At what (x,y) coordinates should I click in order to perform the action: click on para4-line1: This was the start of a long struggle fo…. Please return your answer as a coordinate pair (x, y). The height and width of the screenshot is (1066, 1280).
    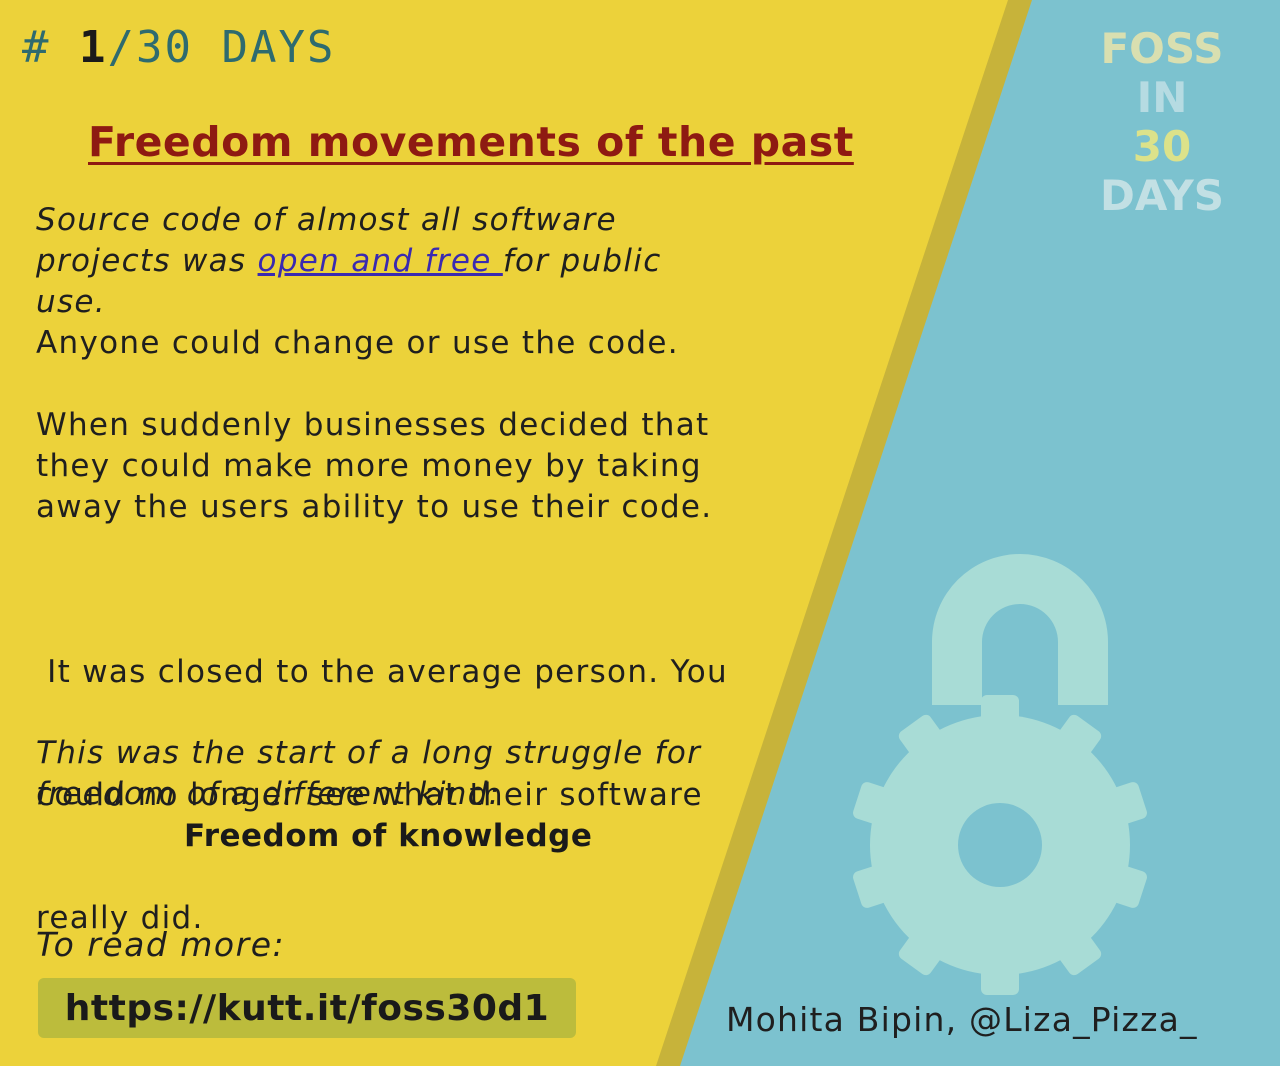
    Looking at the image, I should click on (369, 753).